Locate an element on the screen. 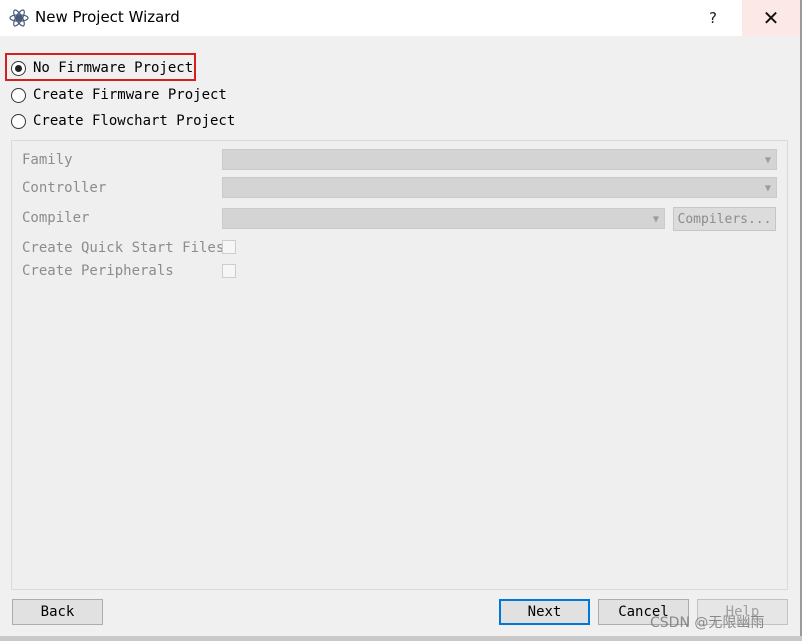  peripherals-label: Create Peripherals is located at coordinates (98, 271).